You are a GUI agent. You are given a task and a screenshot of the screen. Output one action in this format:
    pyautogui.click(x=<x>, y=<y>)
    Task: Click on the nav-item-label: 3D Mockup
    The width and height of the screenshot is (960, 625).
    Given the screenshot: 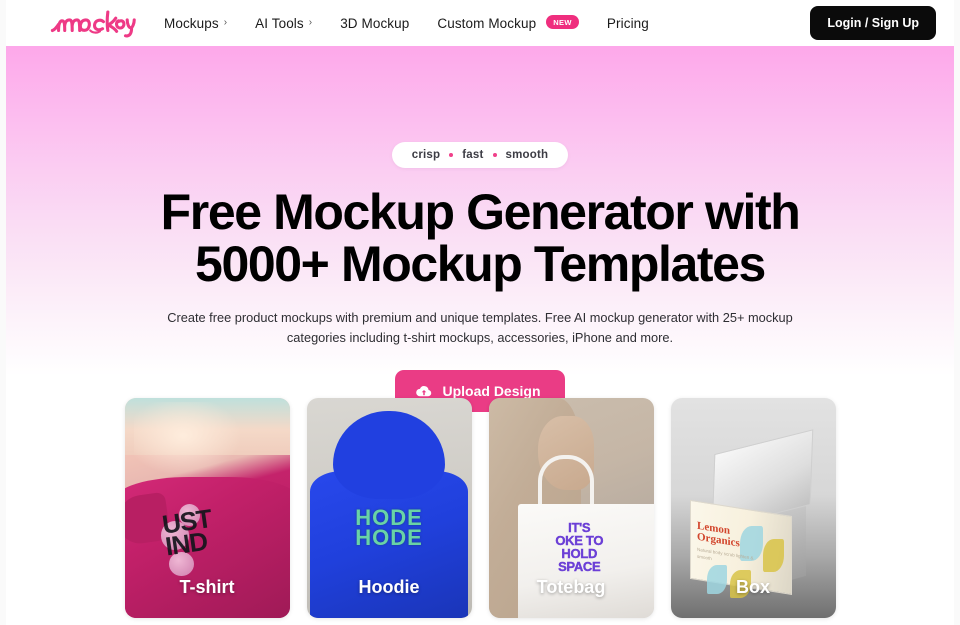 What is the action you would take?
    pyautogui.click(x=375, y=23)
    